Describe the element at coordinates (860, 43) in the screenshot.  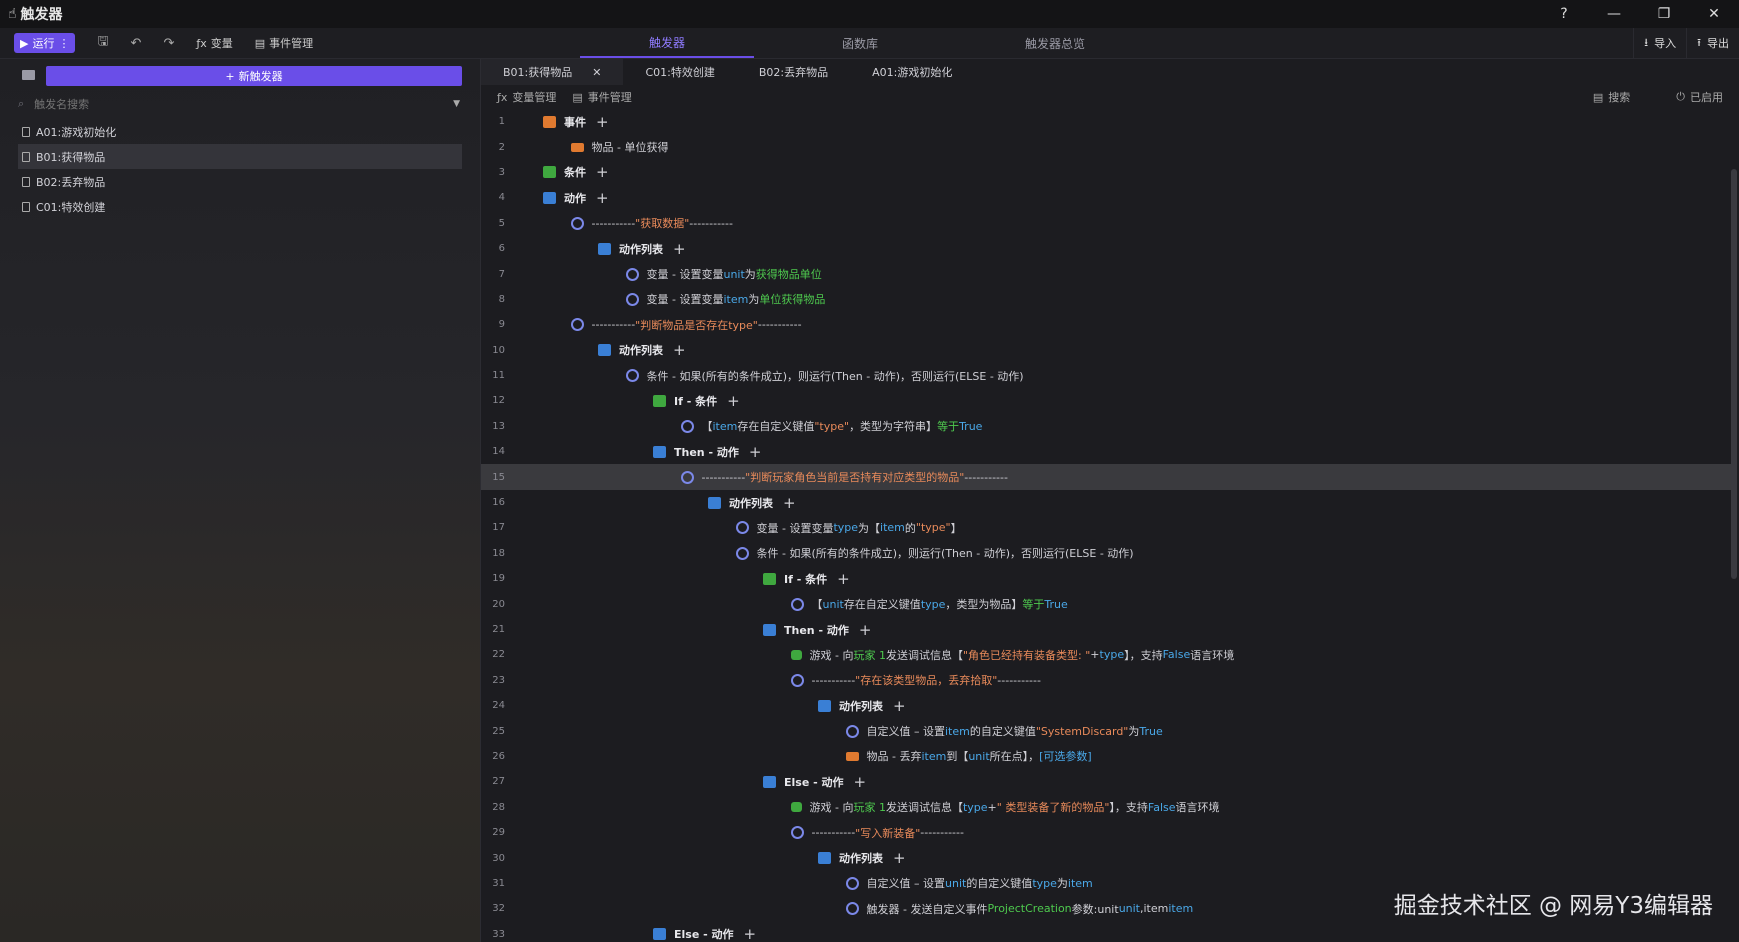
I see `tab-function-library: 函数库` at that location.